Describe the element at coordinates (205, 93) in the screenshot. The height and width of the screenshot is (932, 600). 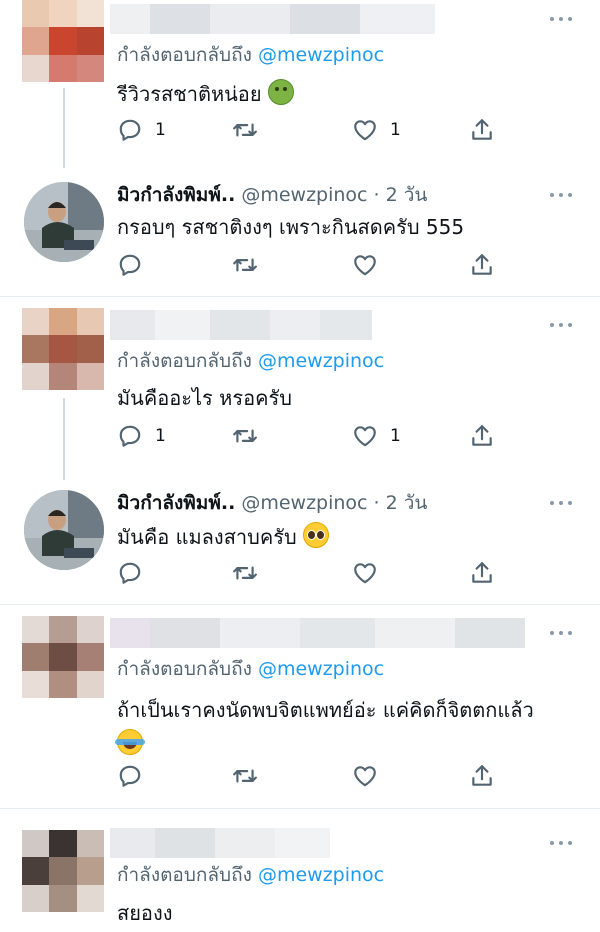
I see `tweet-text: รีวิวรสชาติหน่อย` at that location.